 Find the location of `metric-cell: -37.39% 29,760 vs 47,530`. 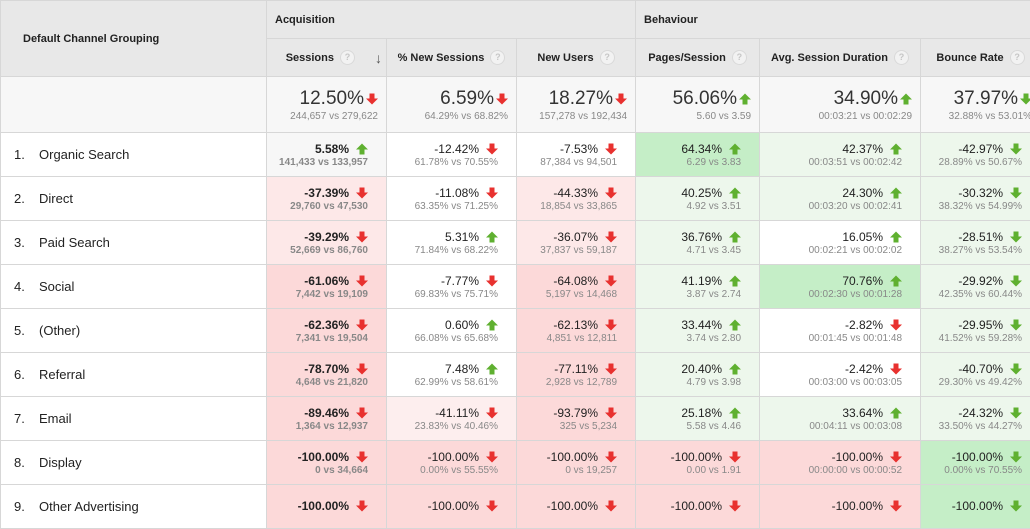

metric-cell: -37.39% 29,760 vs 47,530 is located at coordinates (327, 199).